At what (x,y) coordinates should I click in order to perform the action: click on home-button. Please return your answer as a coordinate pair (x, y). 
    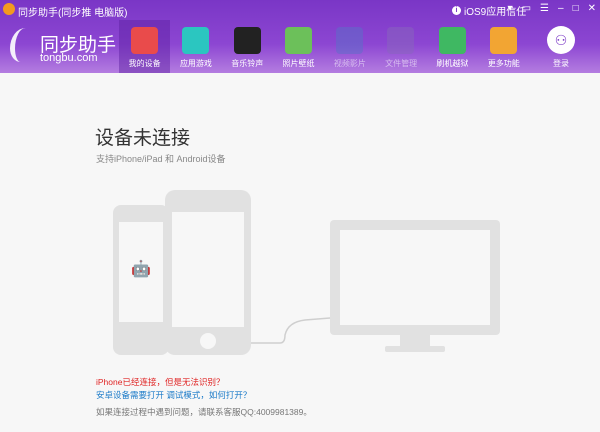
    Looking at the image, I should click on (208, 341).